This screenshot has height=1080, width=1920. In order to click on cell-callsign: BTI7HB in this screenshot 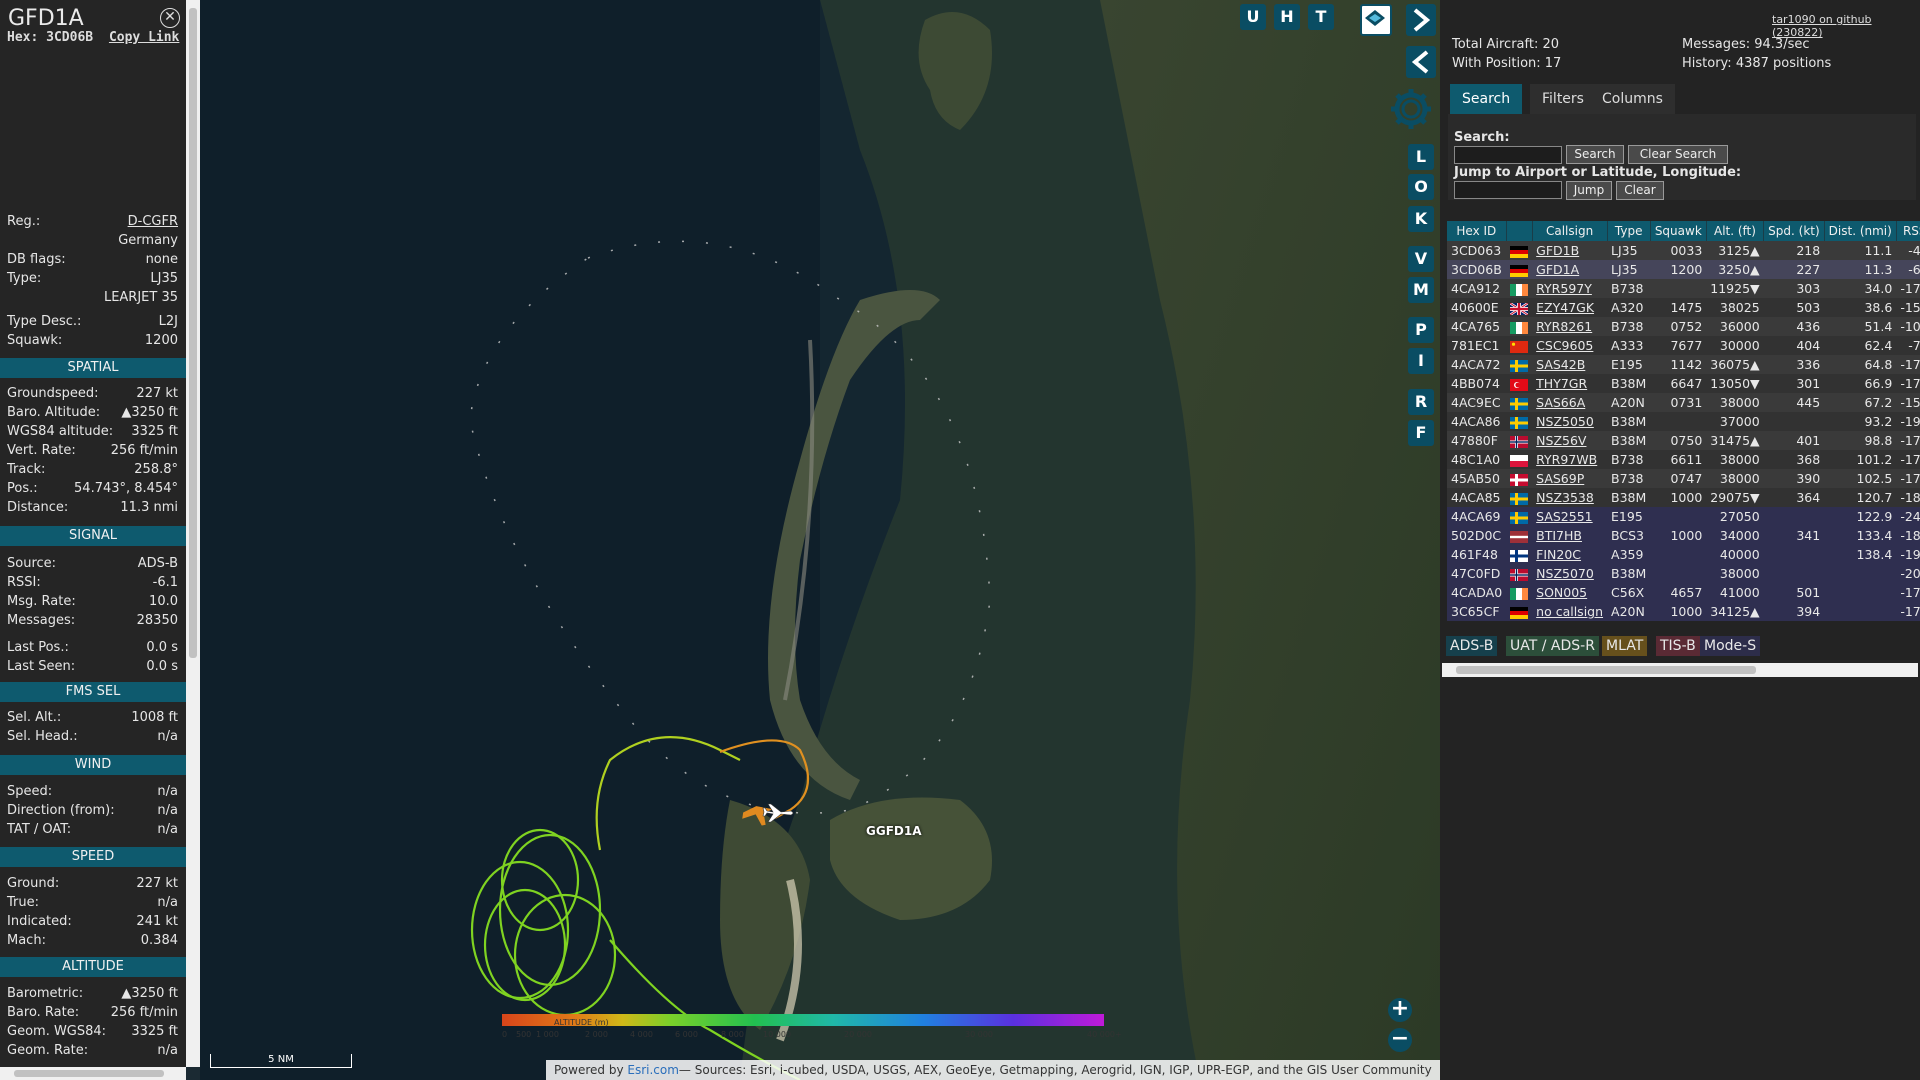, I will do `click(1570, 535)`.